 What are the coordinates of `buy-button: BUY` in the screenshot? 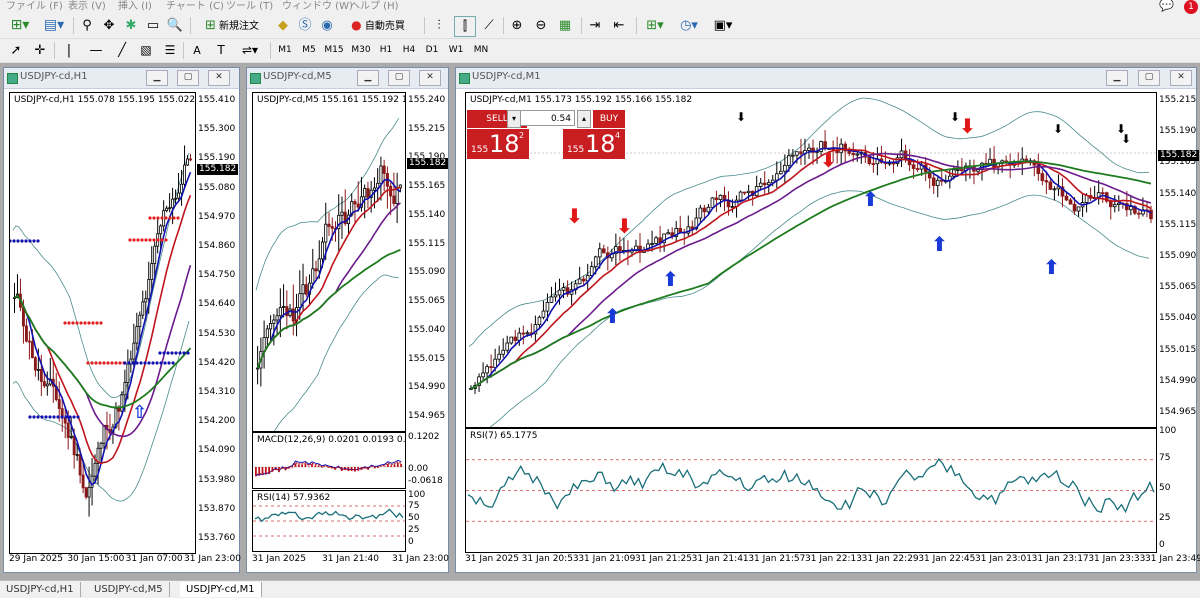 It's located at (609, 119).